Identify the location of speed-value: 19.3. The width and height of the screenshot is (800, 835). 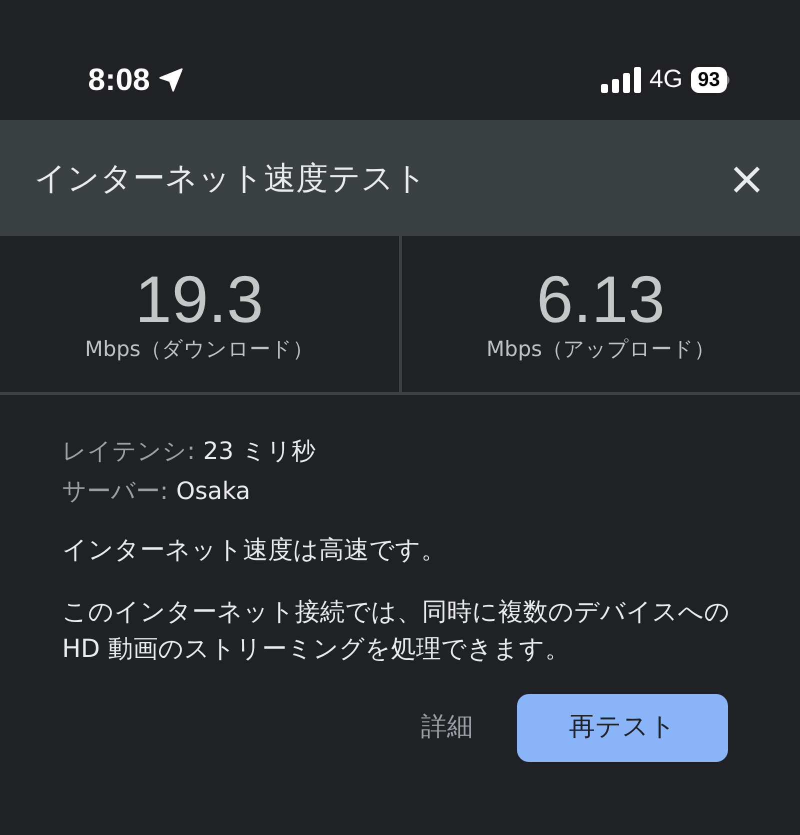
(199, 299).